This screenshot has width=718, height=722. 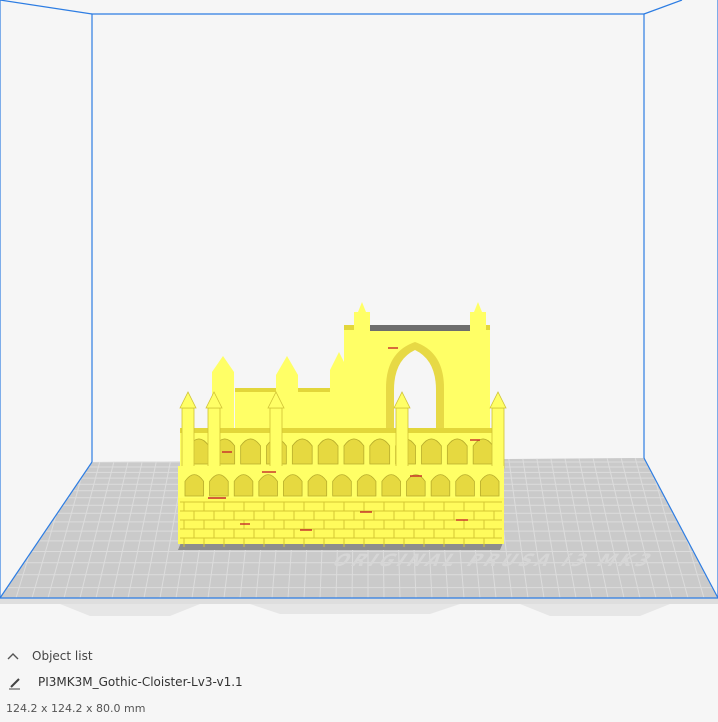 What do you see at coordinates (13, 656) in the screenshot?
I see `chevron-up-icon` at bounding box center [13, 656].